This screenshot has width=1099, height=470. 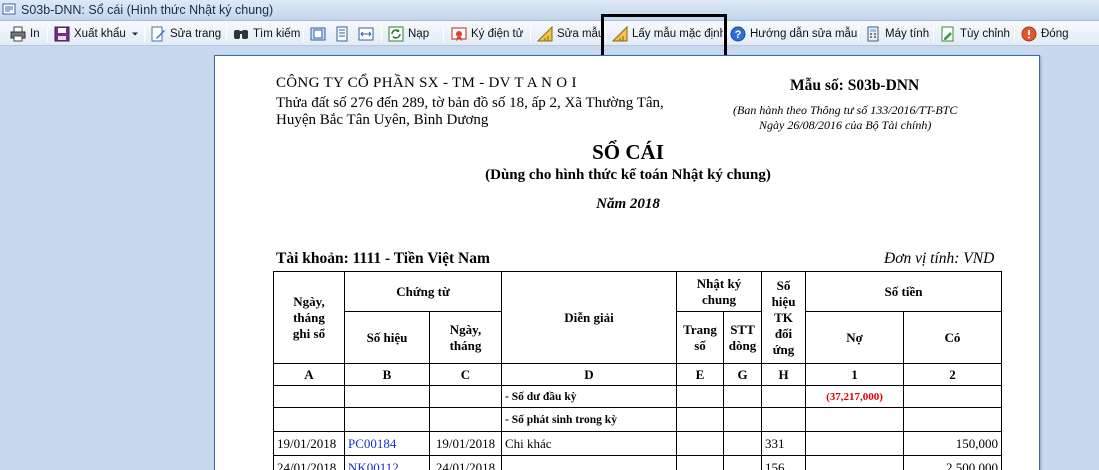 What do you see at coordinates (589, 462) in the screenshot?
I see `row-description` at bounding box center [589, 462].